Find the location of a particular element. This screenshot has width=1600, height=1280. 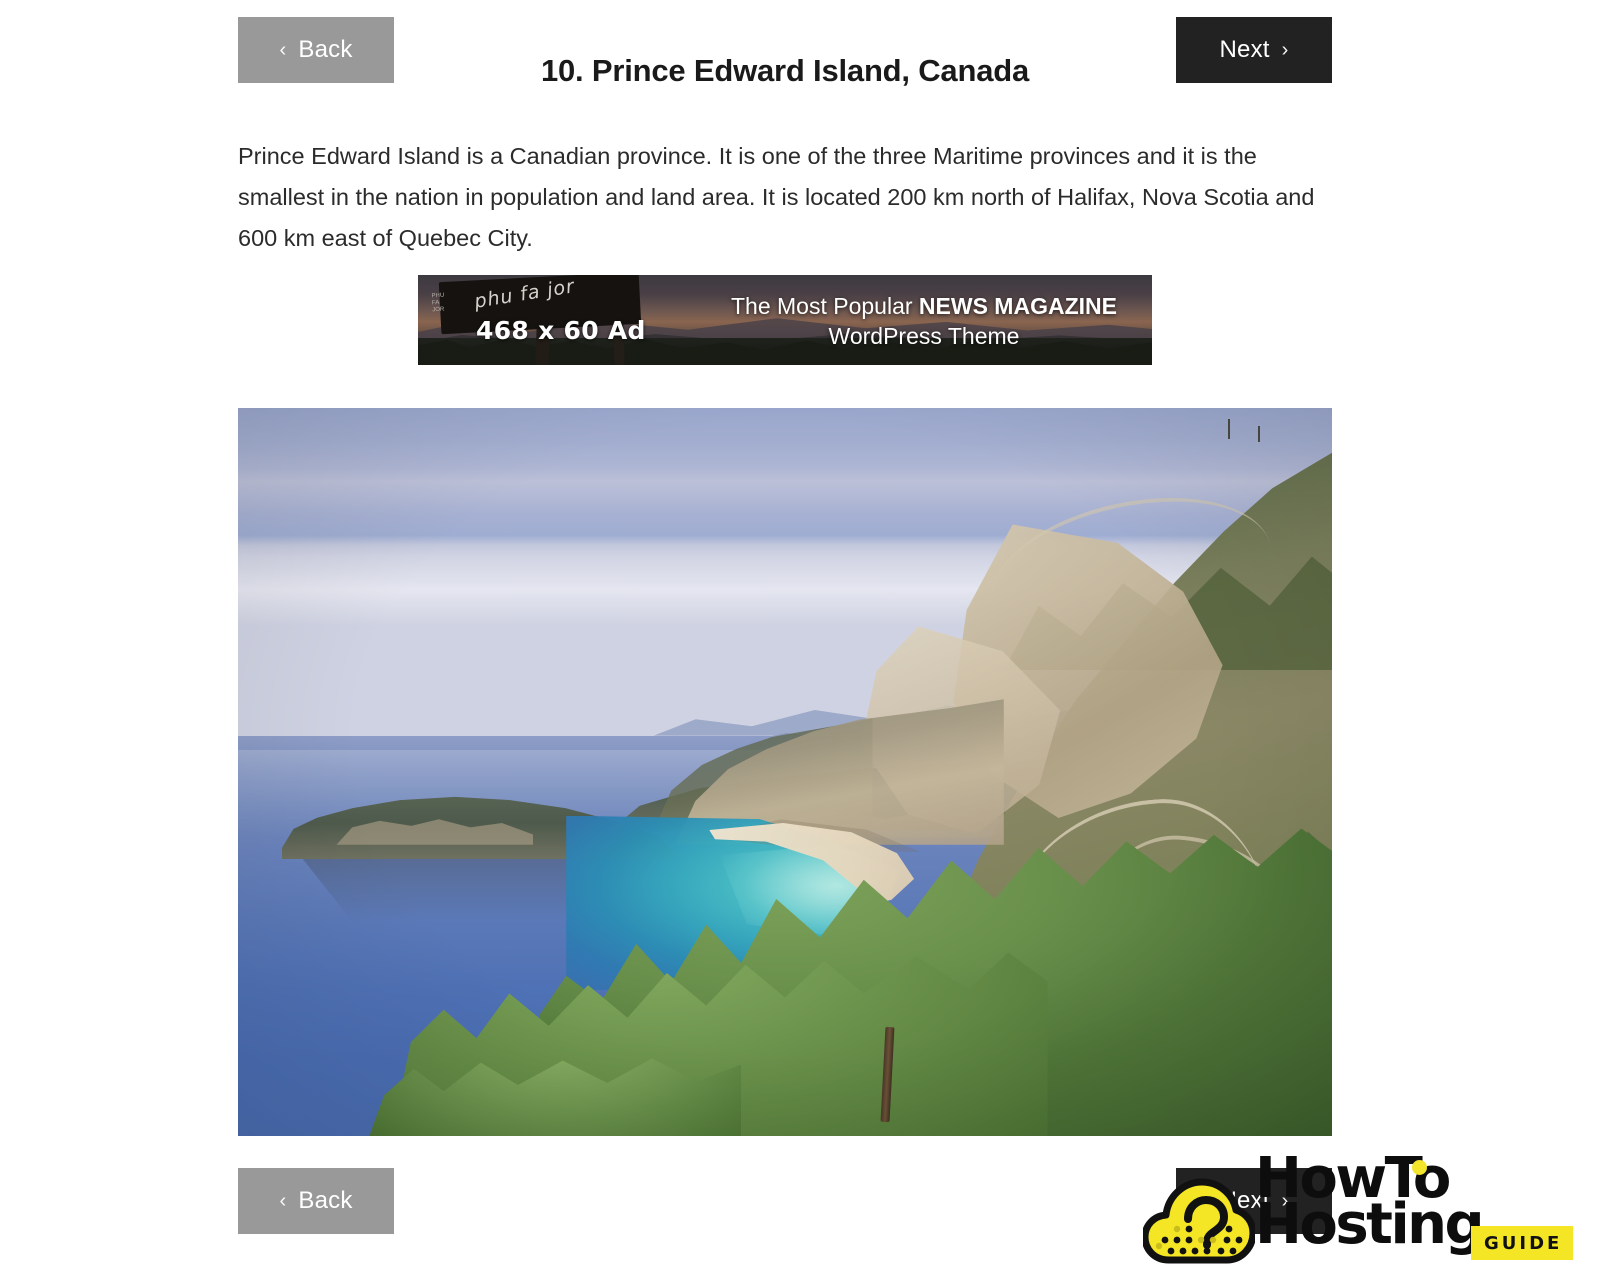

ad-size-label: 468 x 60 Ad is located at coordinates (561, 330).